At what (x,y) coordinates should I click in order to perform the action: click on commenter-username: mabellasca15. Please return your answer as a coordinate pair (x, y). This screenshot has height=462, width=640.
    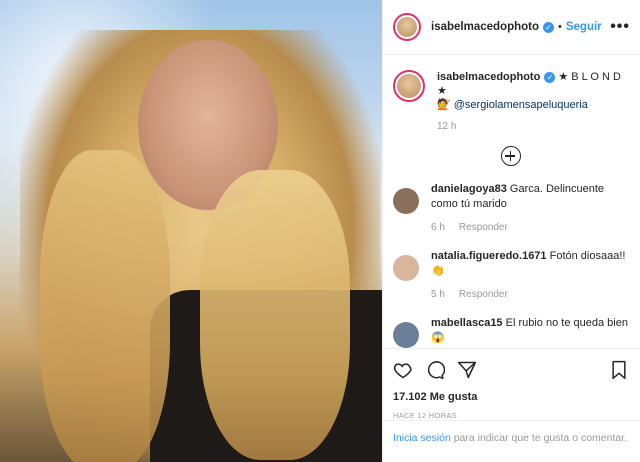
    Looking at the image, I should click on (467, 323).